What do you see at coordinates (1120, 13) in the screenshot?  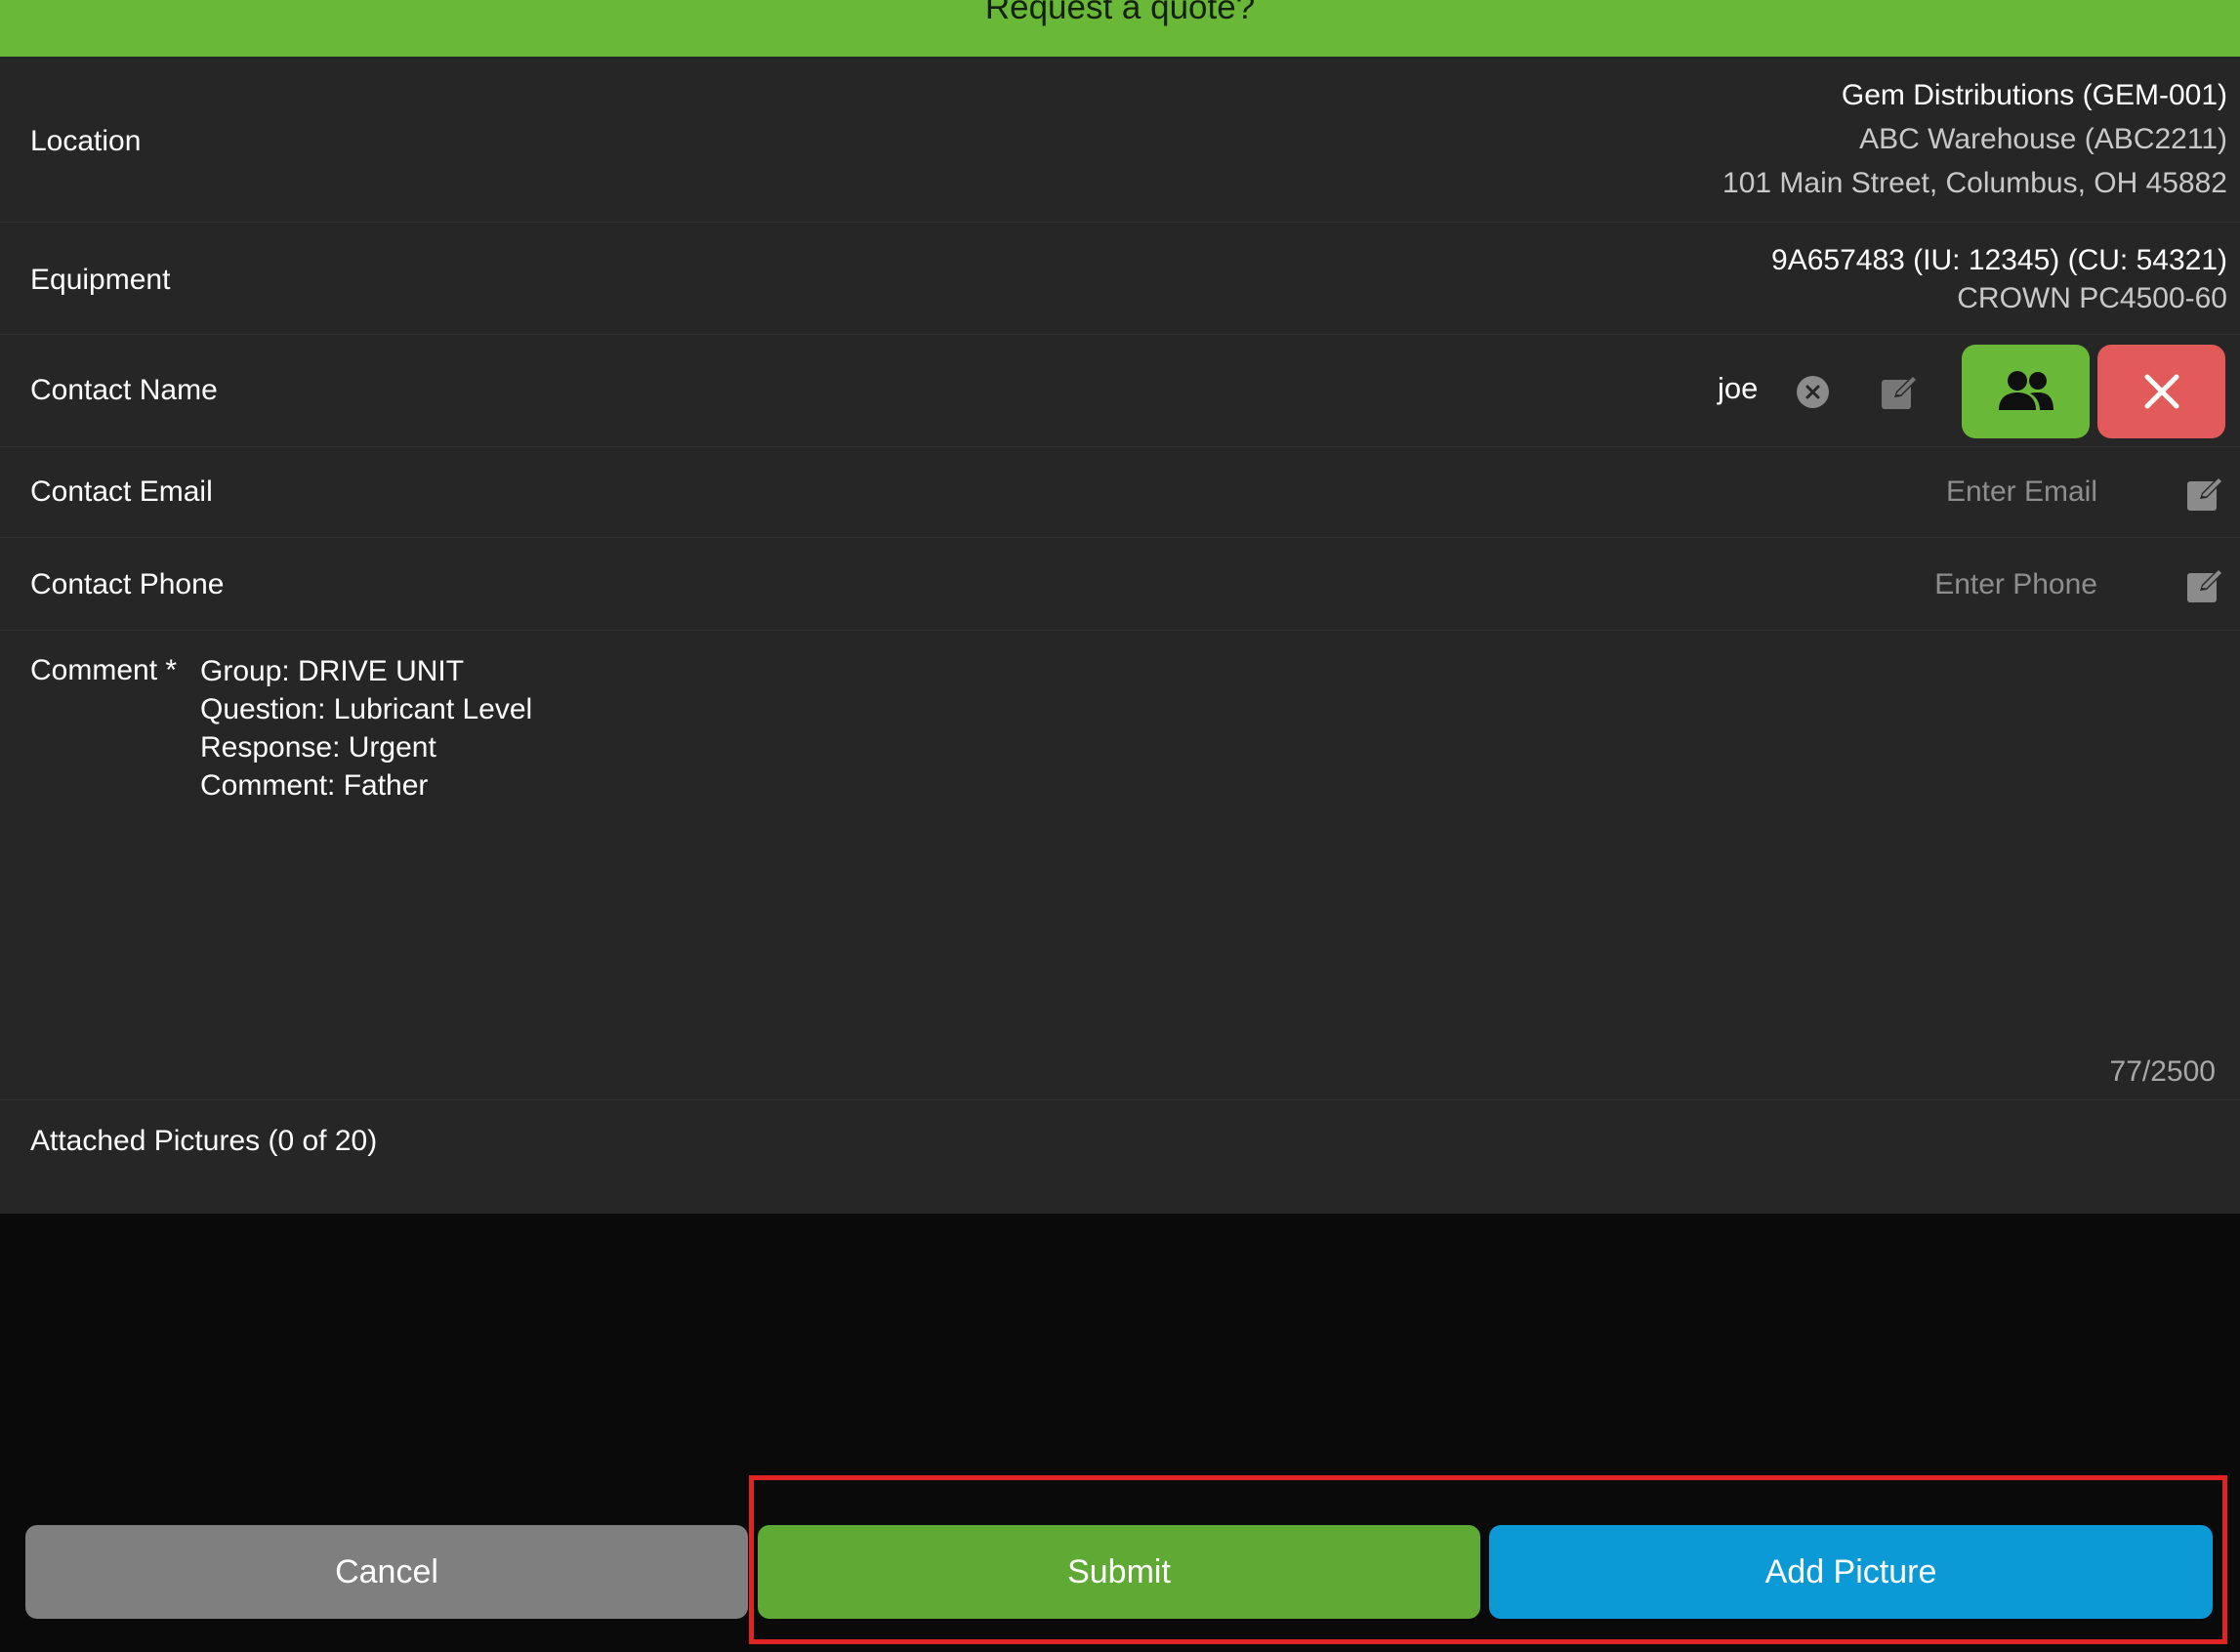 I see `page-title: Request a quote?` at bounding box center [1120, 13].